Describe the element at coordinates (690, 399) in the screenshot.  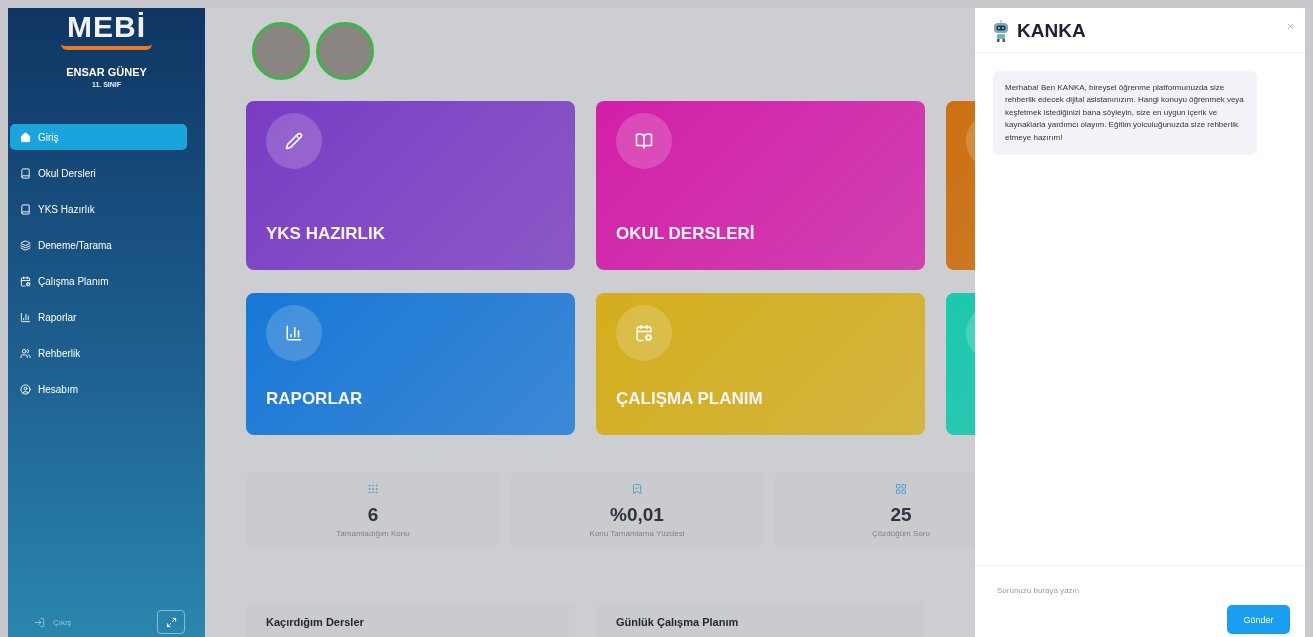
I see `tile-title: ÇALIŞMA PLANIM` at that location.